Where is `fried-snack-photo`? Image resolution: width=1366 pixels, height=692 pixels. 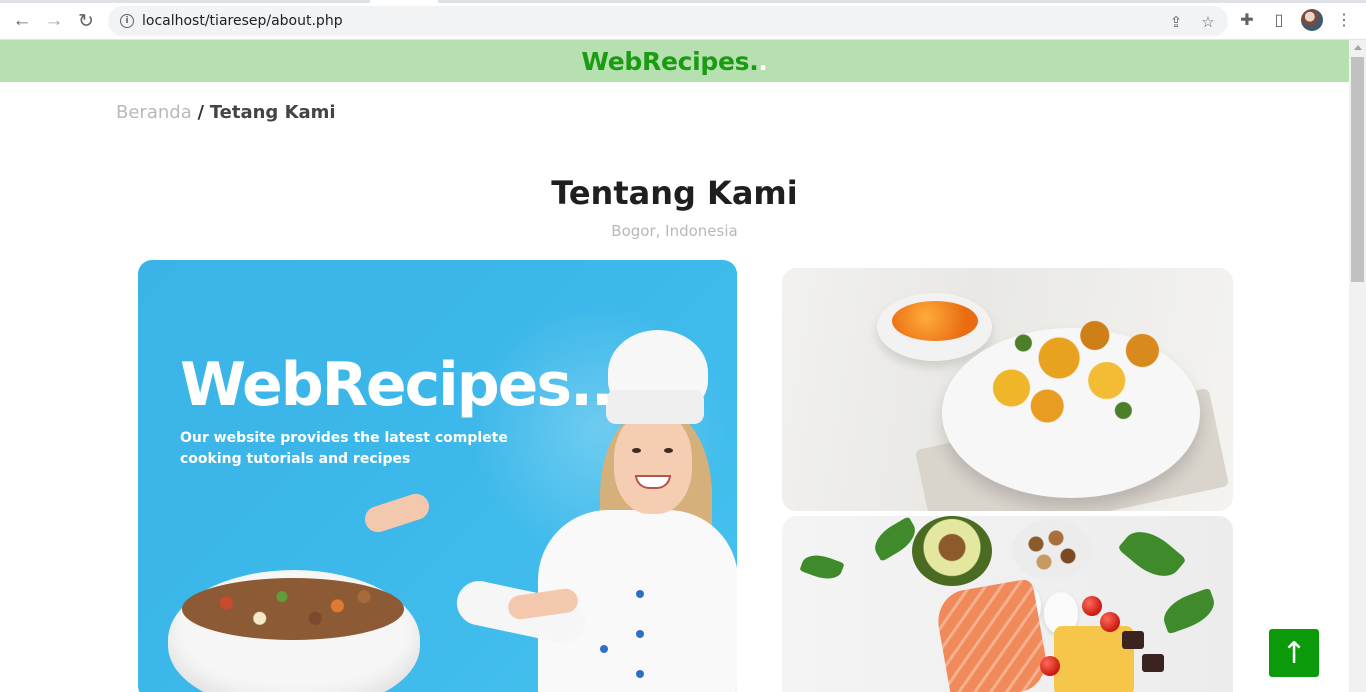
fried-snack-photo is located at coordinates (1007, 389).